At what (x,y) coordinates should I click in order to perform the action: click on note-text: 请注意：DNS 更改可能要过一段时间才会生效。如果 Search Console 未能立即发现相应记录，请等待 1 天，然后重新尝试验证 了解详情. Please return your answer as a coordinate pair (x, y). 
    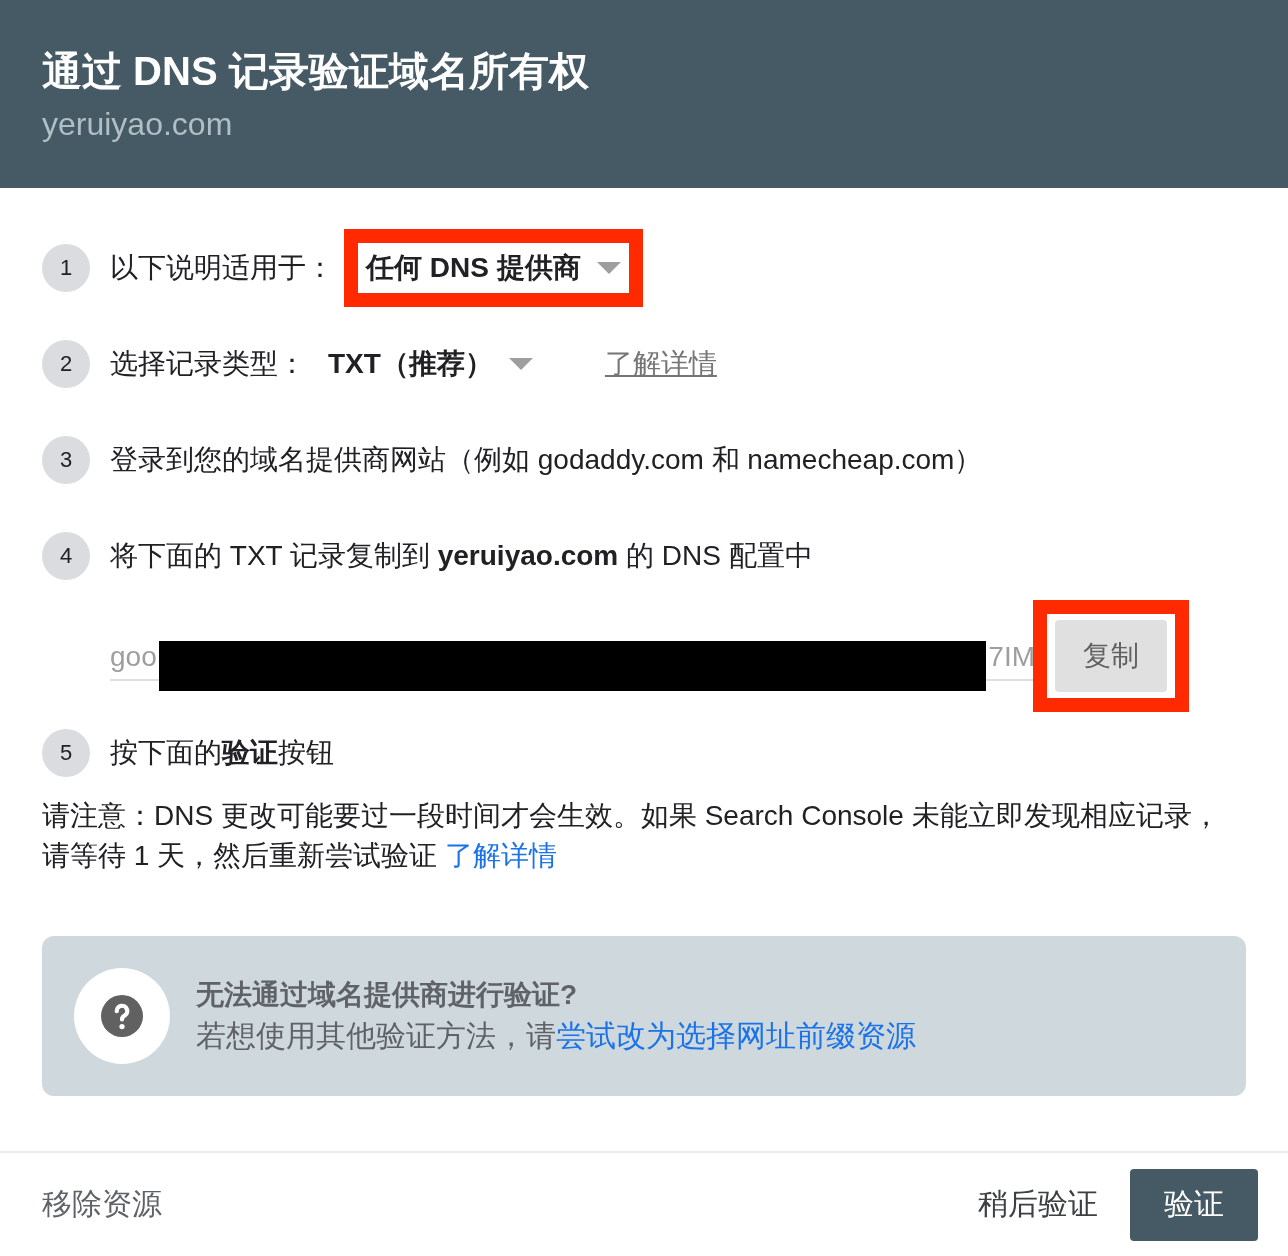
    Looking at the image, I should click on (631, 836).